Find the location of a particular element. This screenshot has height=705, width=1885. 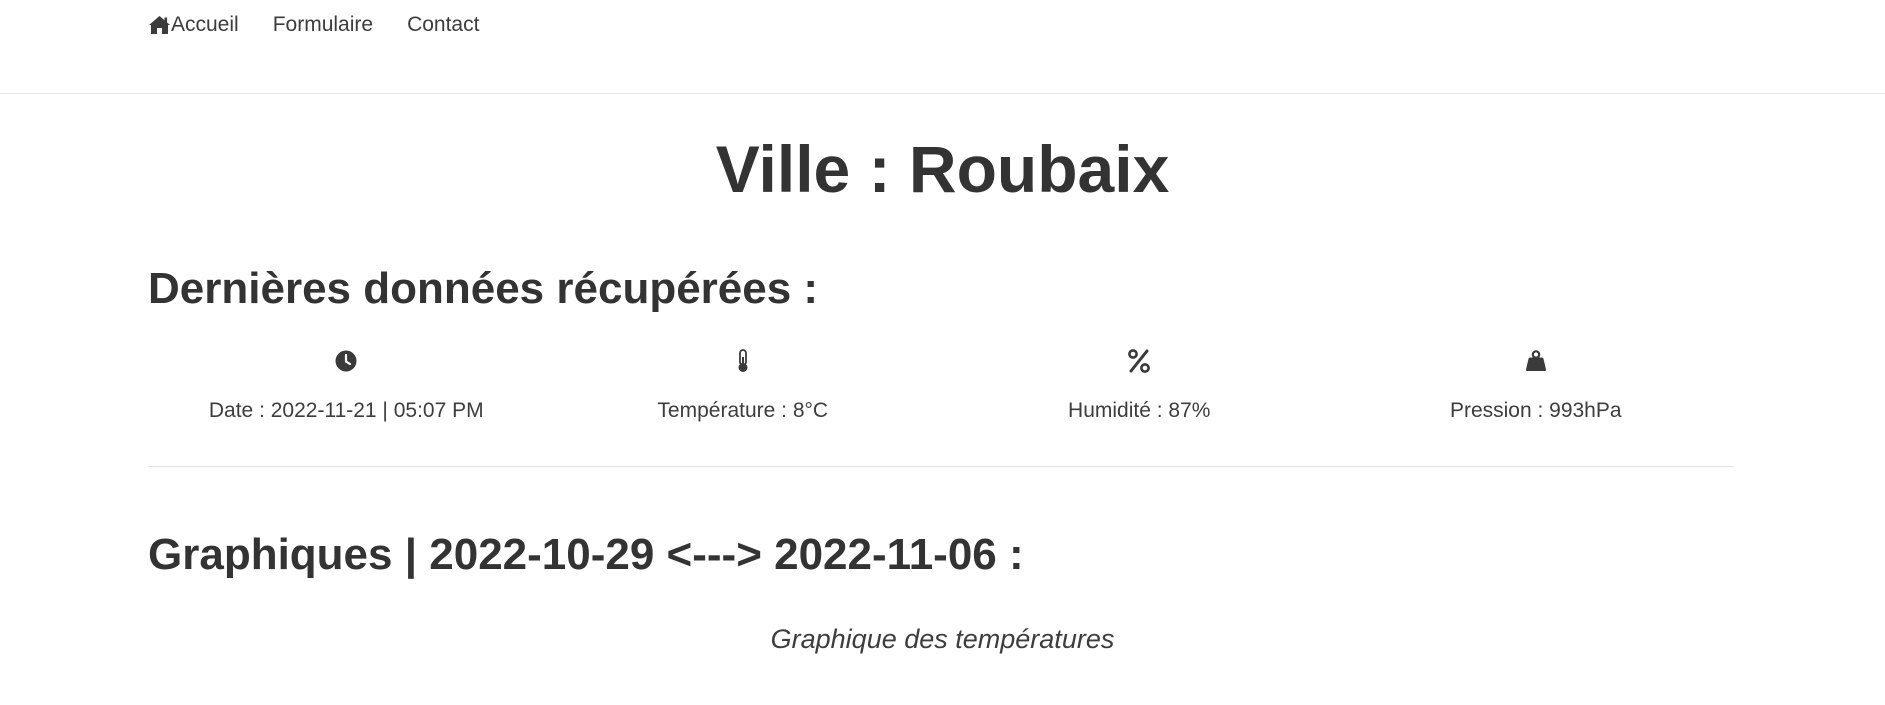

stat-temperature: Température : 8°C is located at coordinates (743, 391).